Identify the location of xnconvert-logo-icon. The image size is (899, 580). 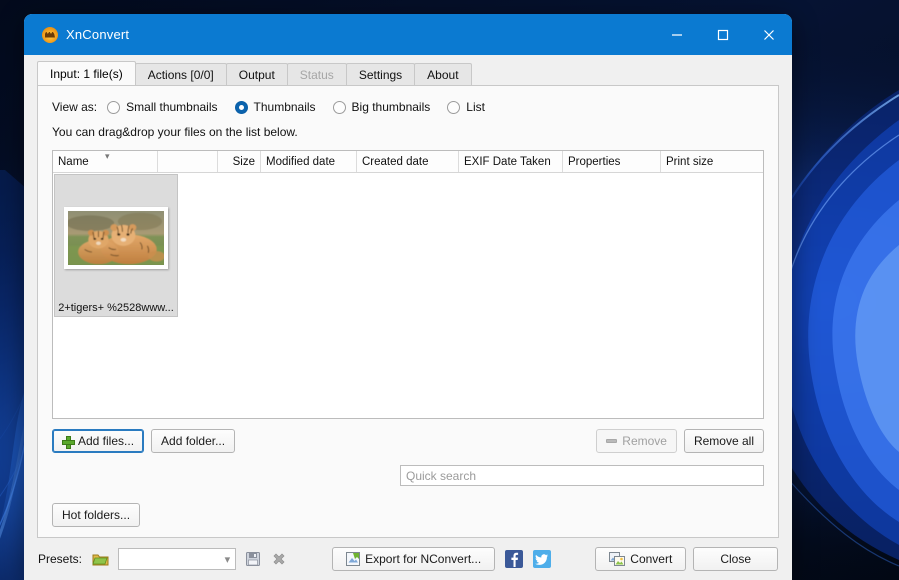
(50, 34).